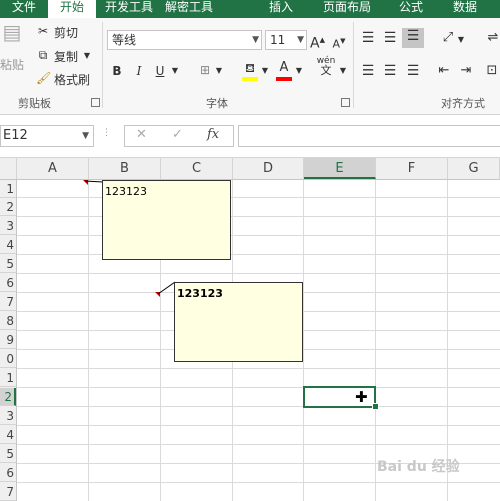 Image resolution: width=500 pixels, height=501 pixels. Describe the element at coordinates (8, 397) in the screenshot. I see `row-header-active: 2` at that location.